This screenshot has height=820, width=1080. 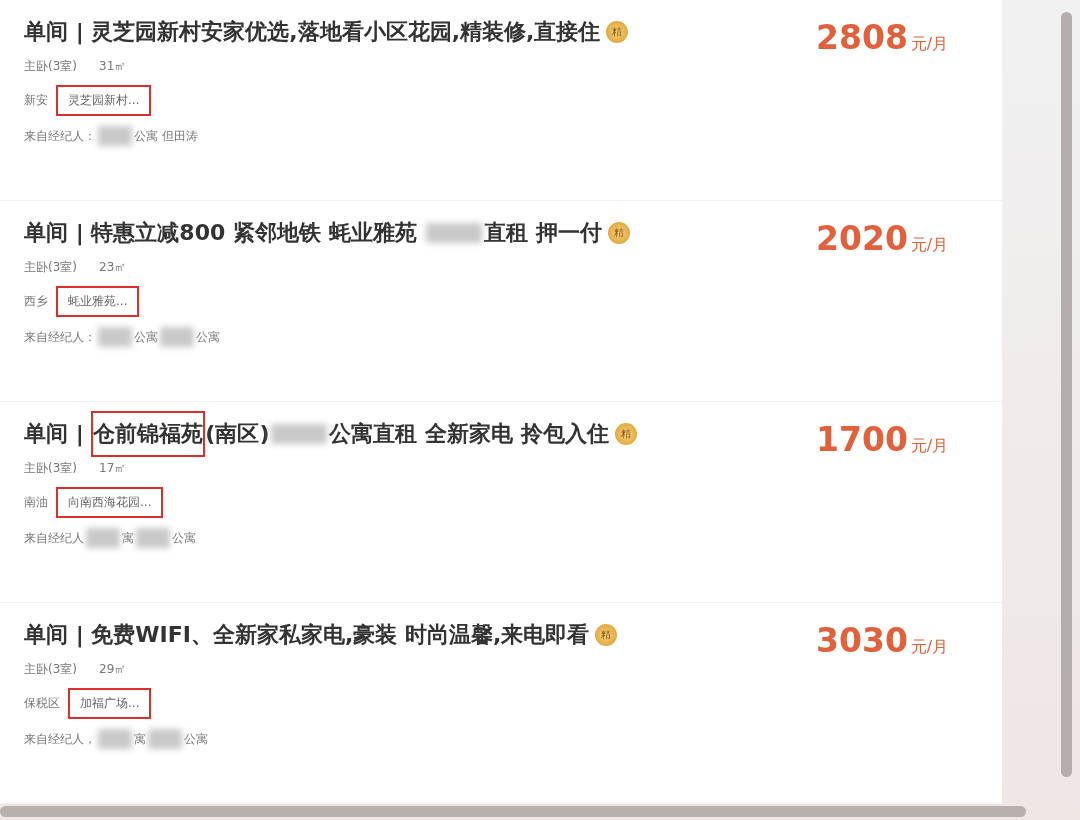 I want to click on price: 3030, so click(x=862, y=640).